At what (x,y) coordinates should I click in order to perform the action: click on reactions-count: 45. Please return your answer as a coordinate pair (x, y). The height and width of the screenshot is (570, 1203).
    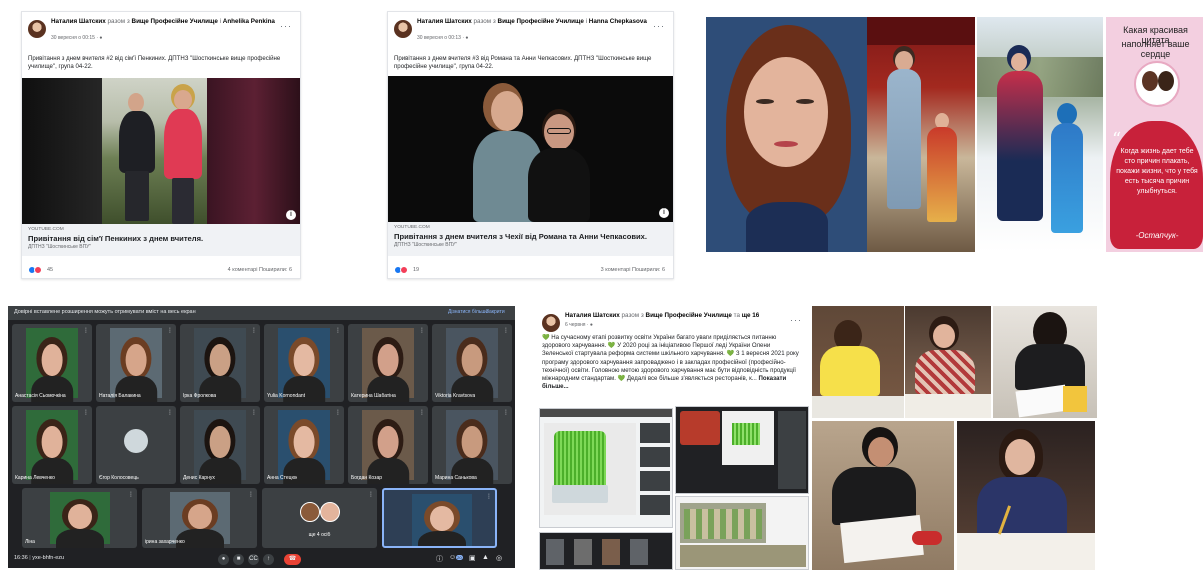
    Looking at the image, I should click on (50, 270).